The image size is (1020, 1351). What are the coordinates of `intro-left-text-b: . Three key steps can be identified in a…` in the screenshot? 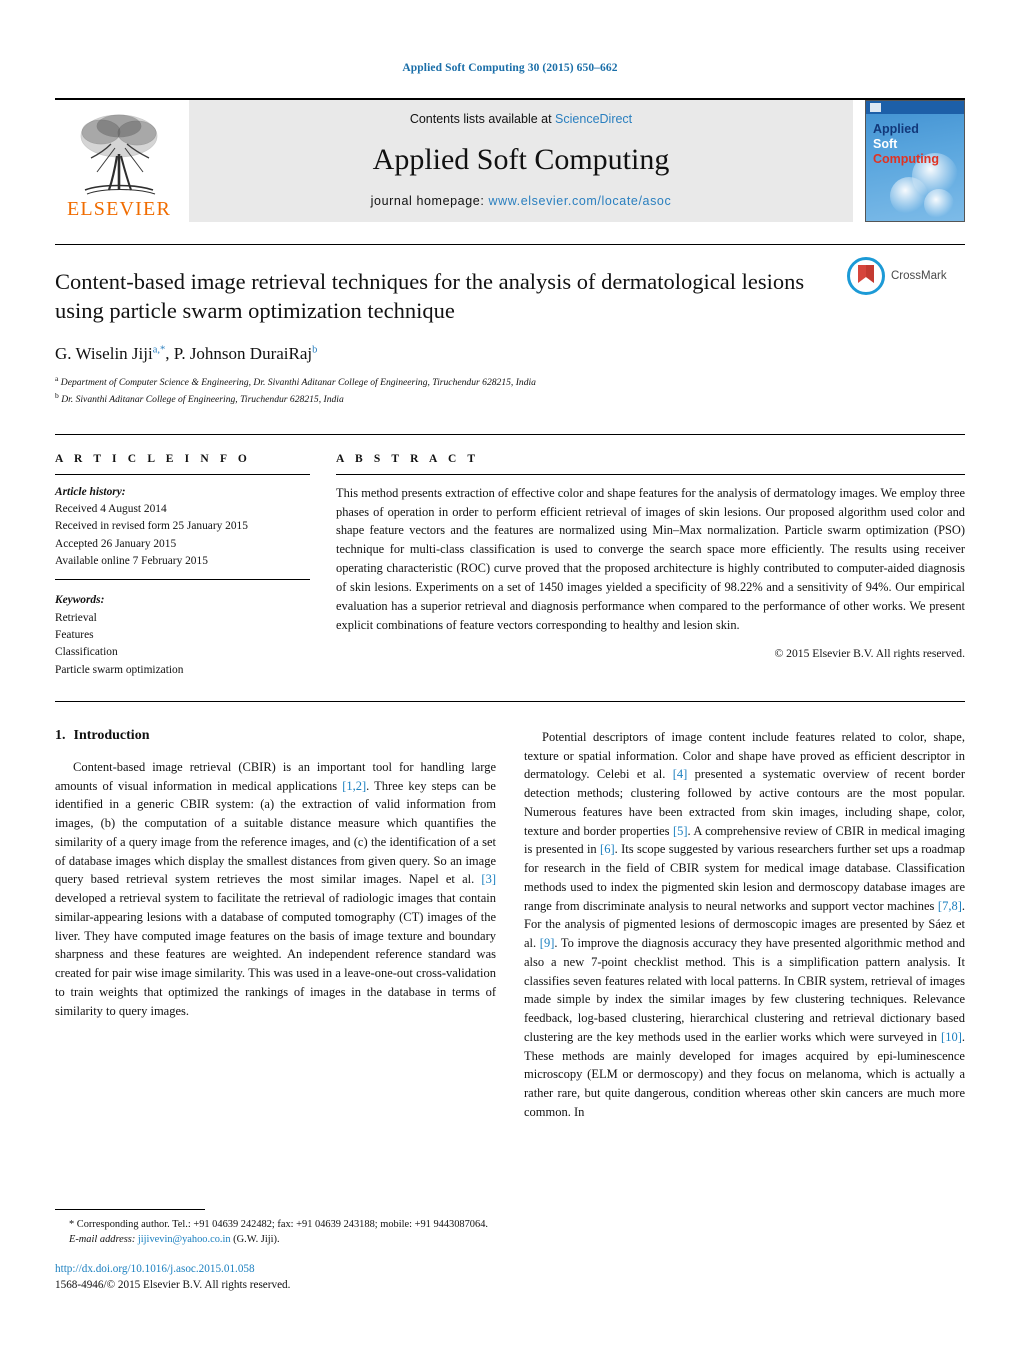 It's located at (275, 832).